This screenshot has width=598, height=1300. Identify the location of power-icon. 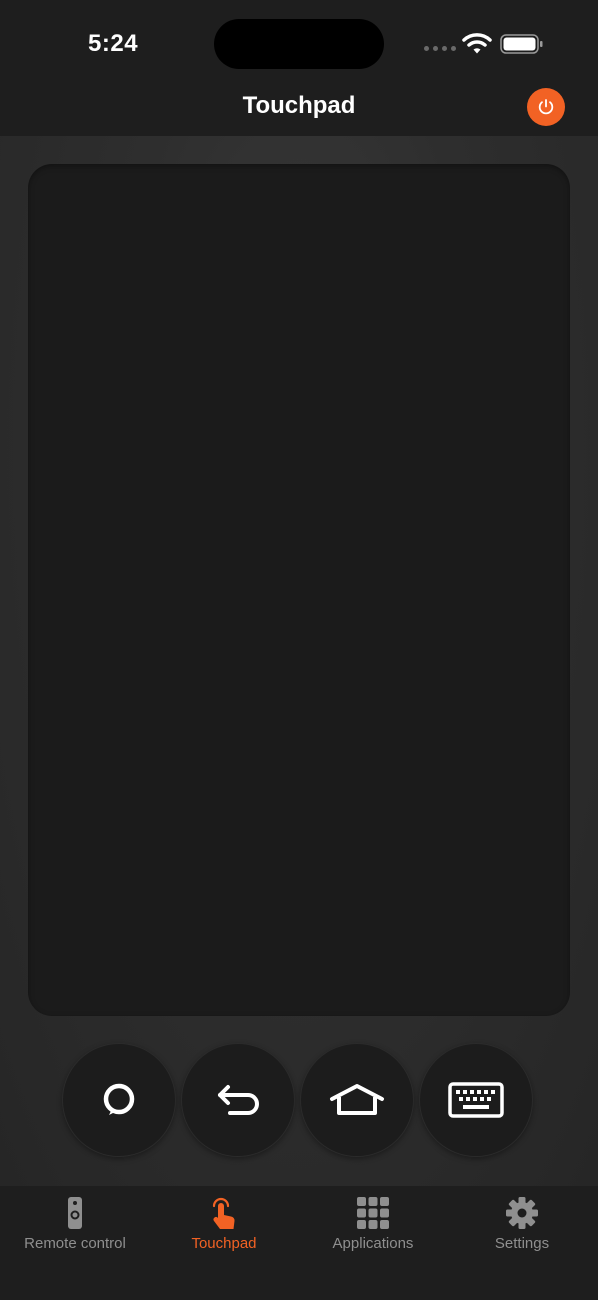
(546, 107).